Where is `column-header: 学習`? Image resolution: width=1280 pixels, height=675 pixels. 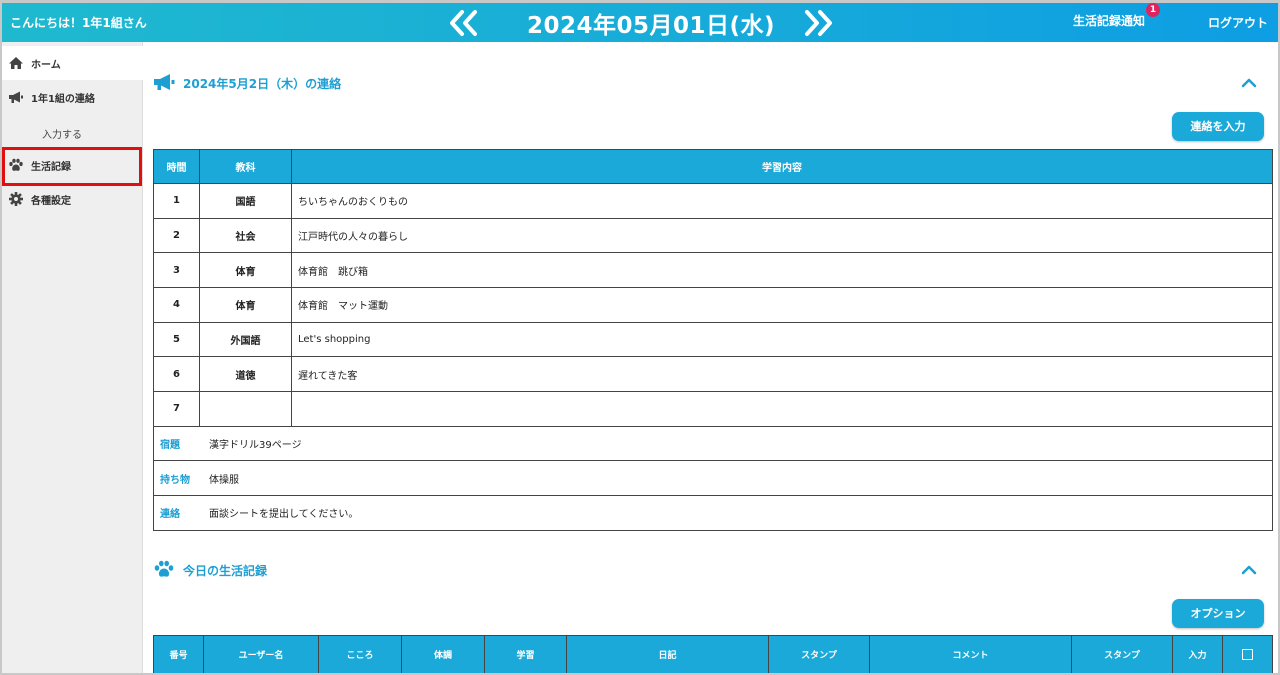
column-header: 学習 is located at coordinates (525, 654).